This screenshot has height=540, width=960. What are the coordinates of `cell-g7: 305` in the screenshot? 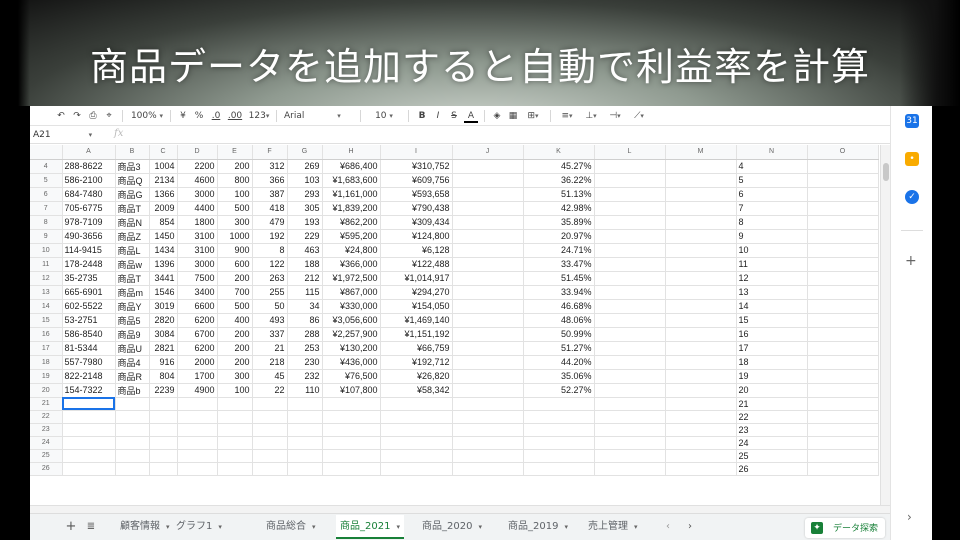 It's located at (305, 208).